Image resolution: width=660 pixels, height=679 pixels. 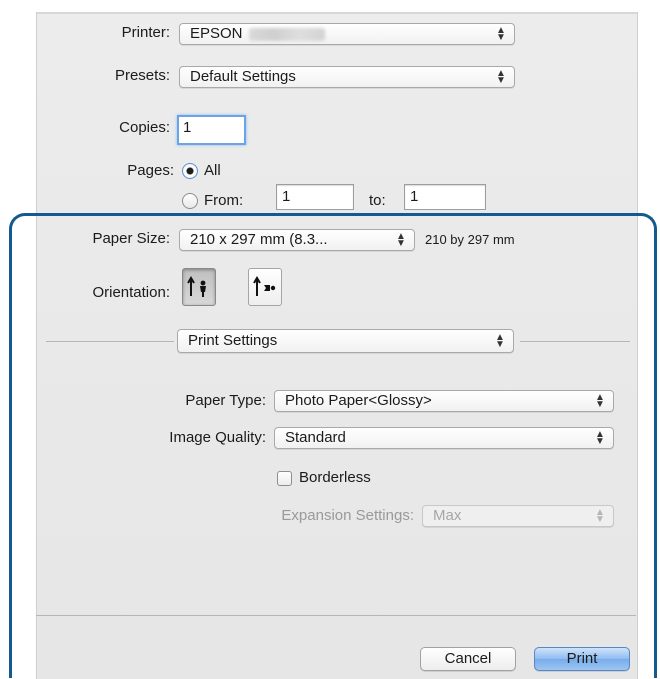 I want to click on redacted-model, so click(x=286, y=34).